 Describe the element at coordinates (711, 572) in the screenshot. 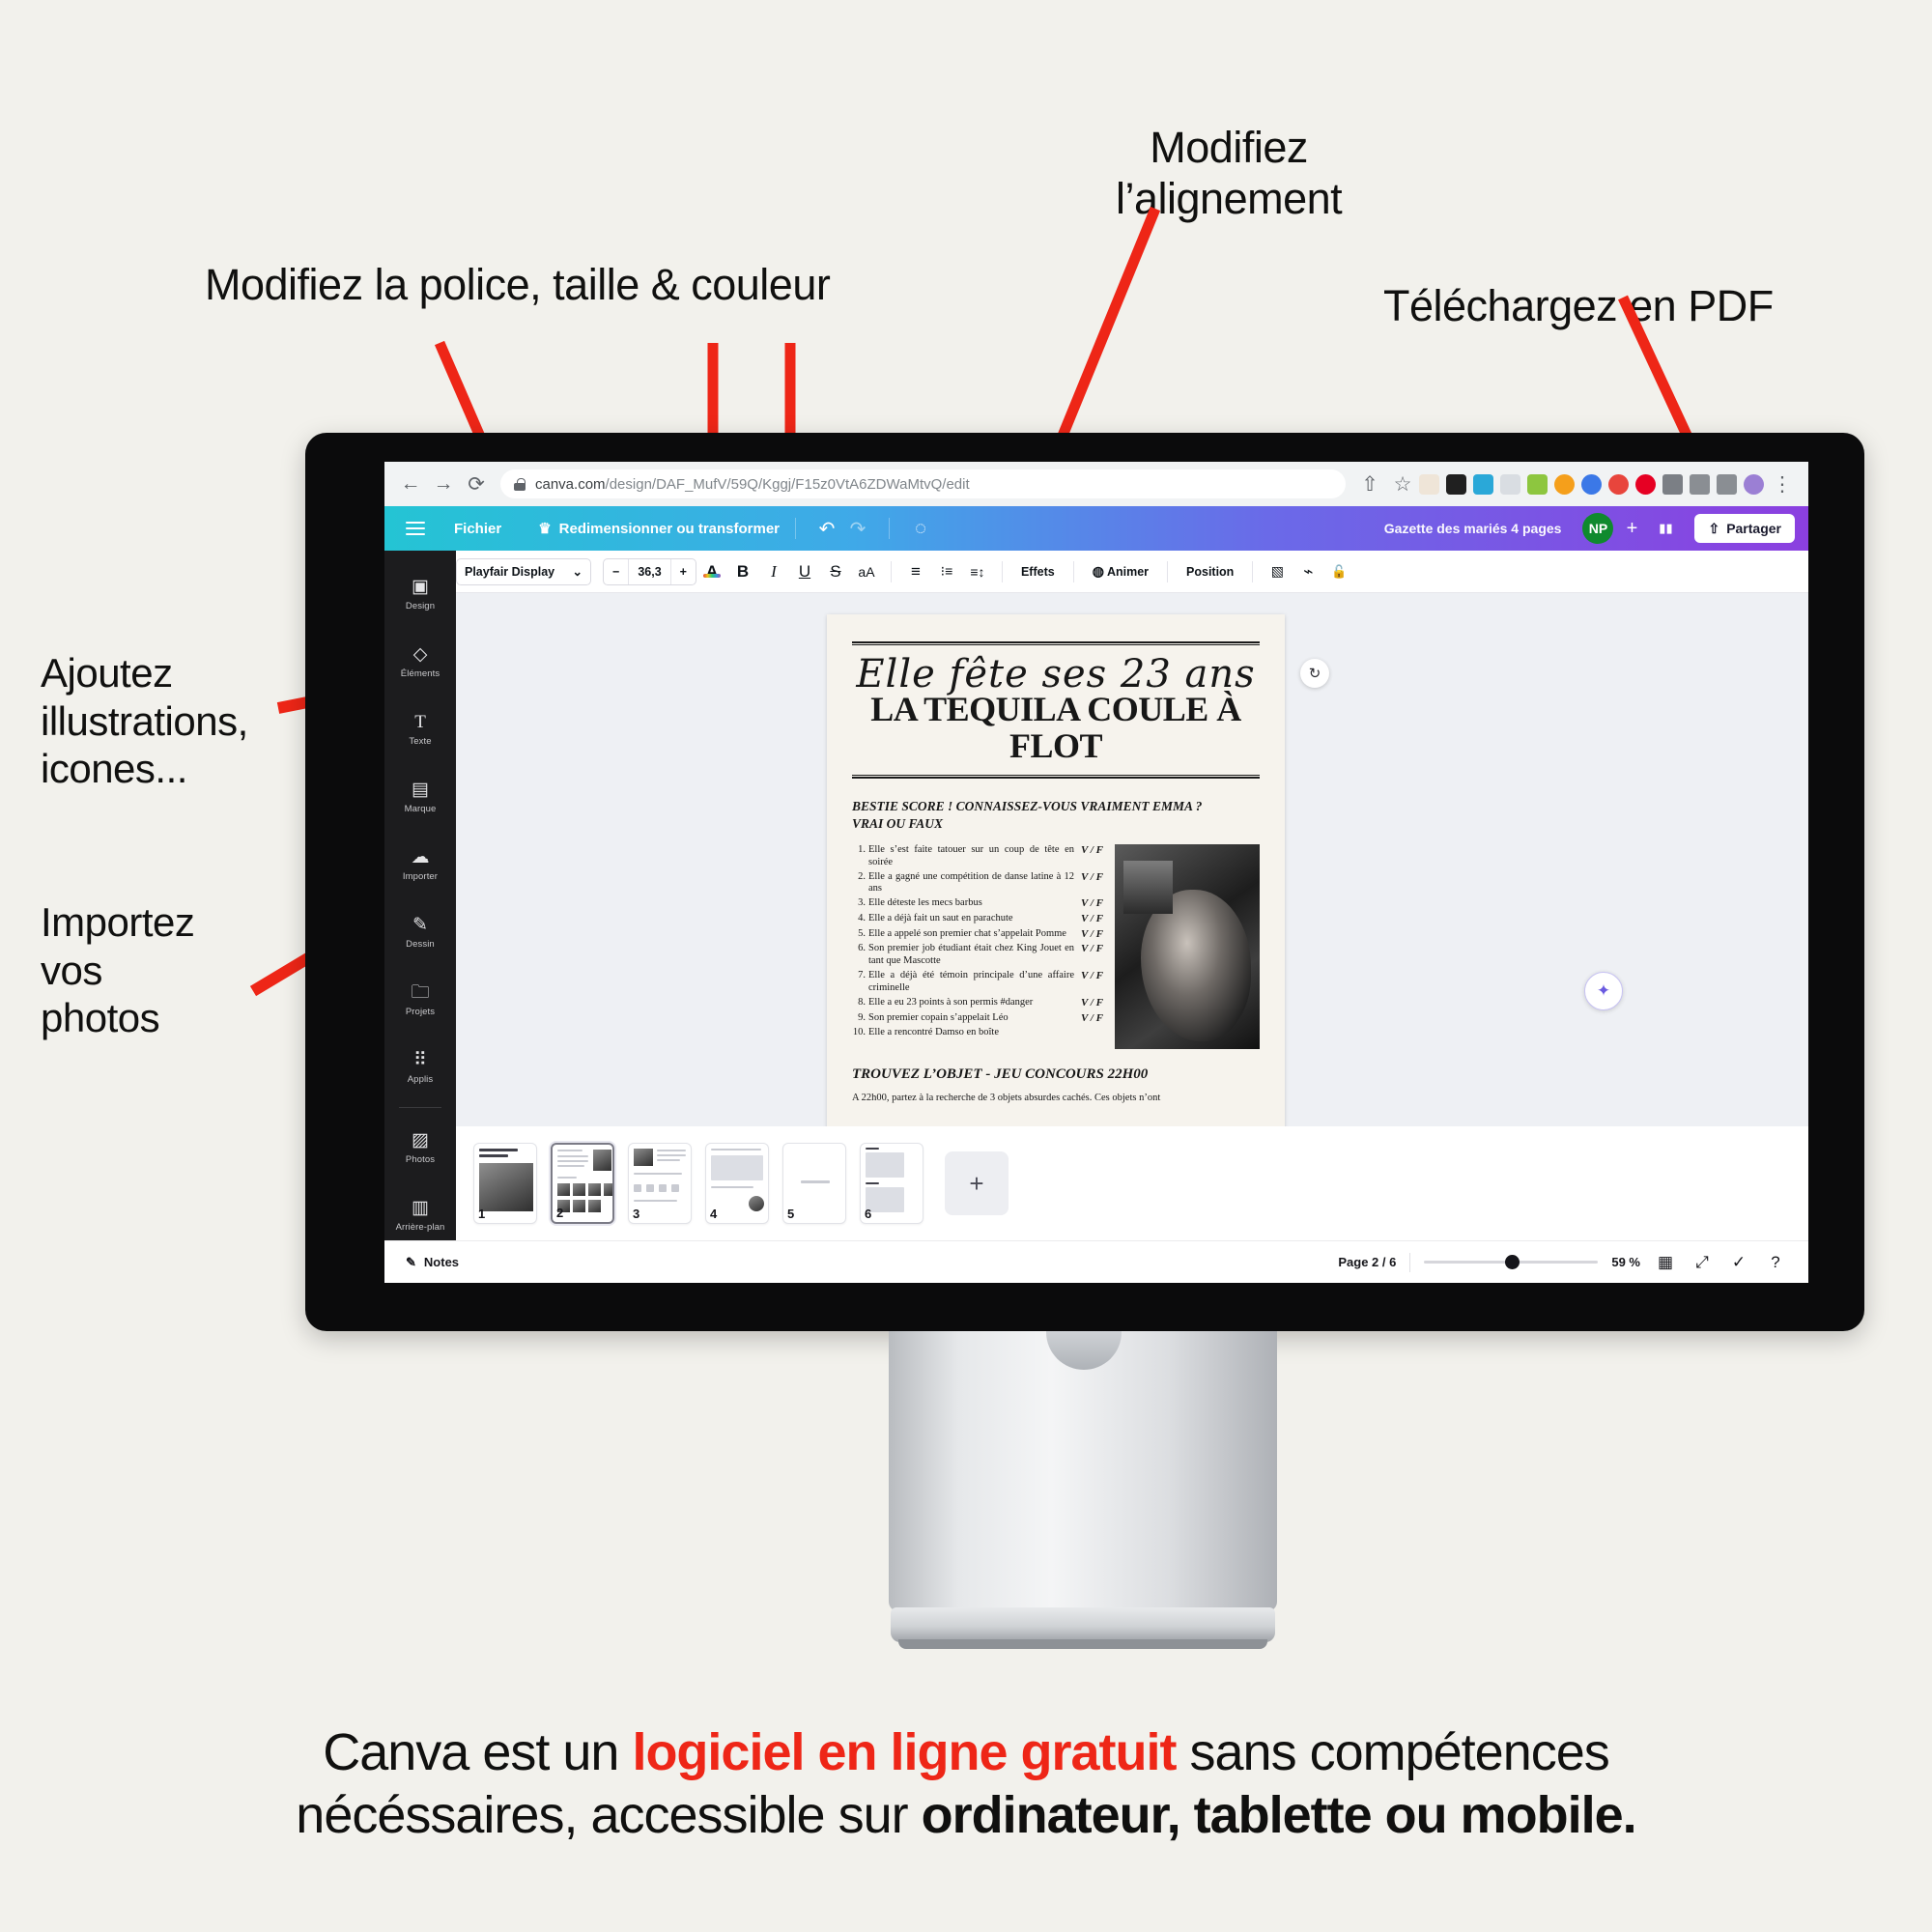

I see `text-color-icon: A` at that location.